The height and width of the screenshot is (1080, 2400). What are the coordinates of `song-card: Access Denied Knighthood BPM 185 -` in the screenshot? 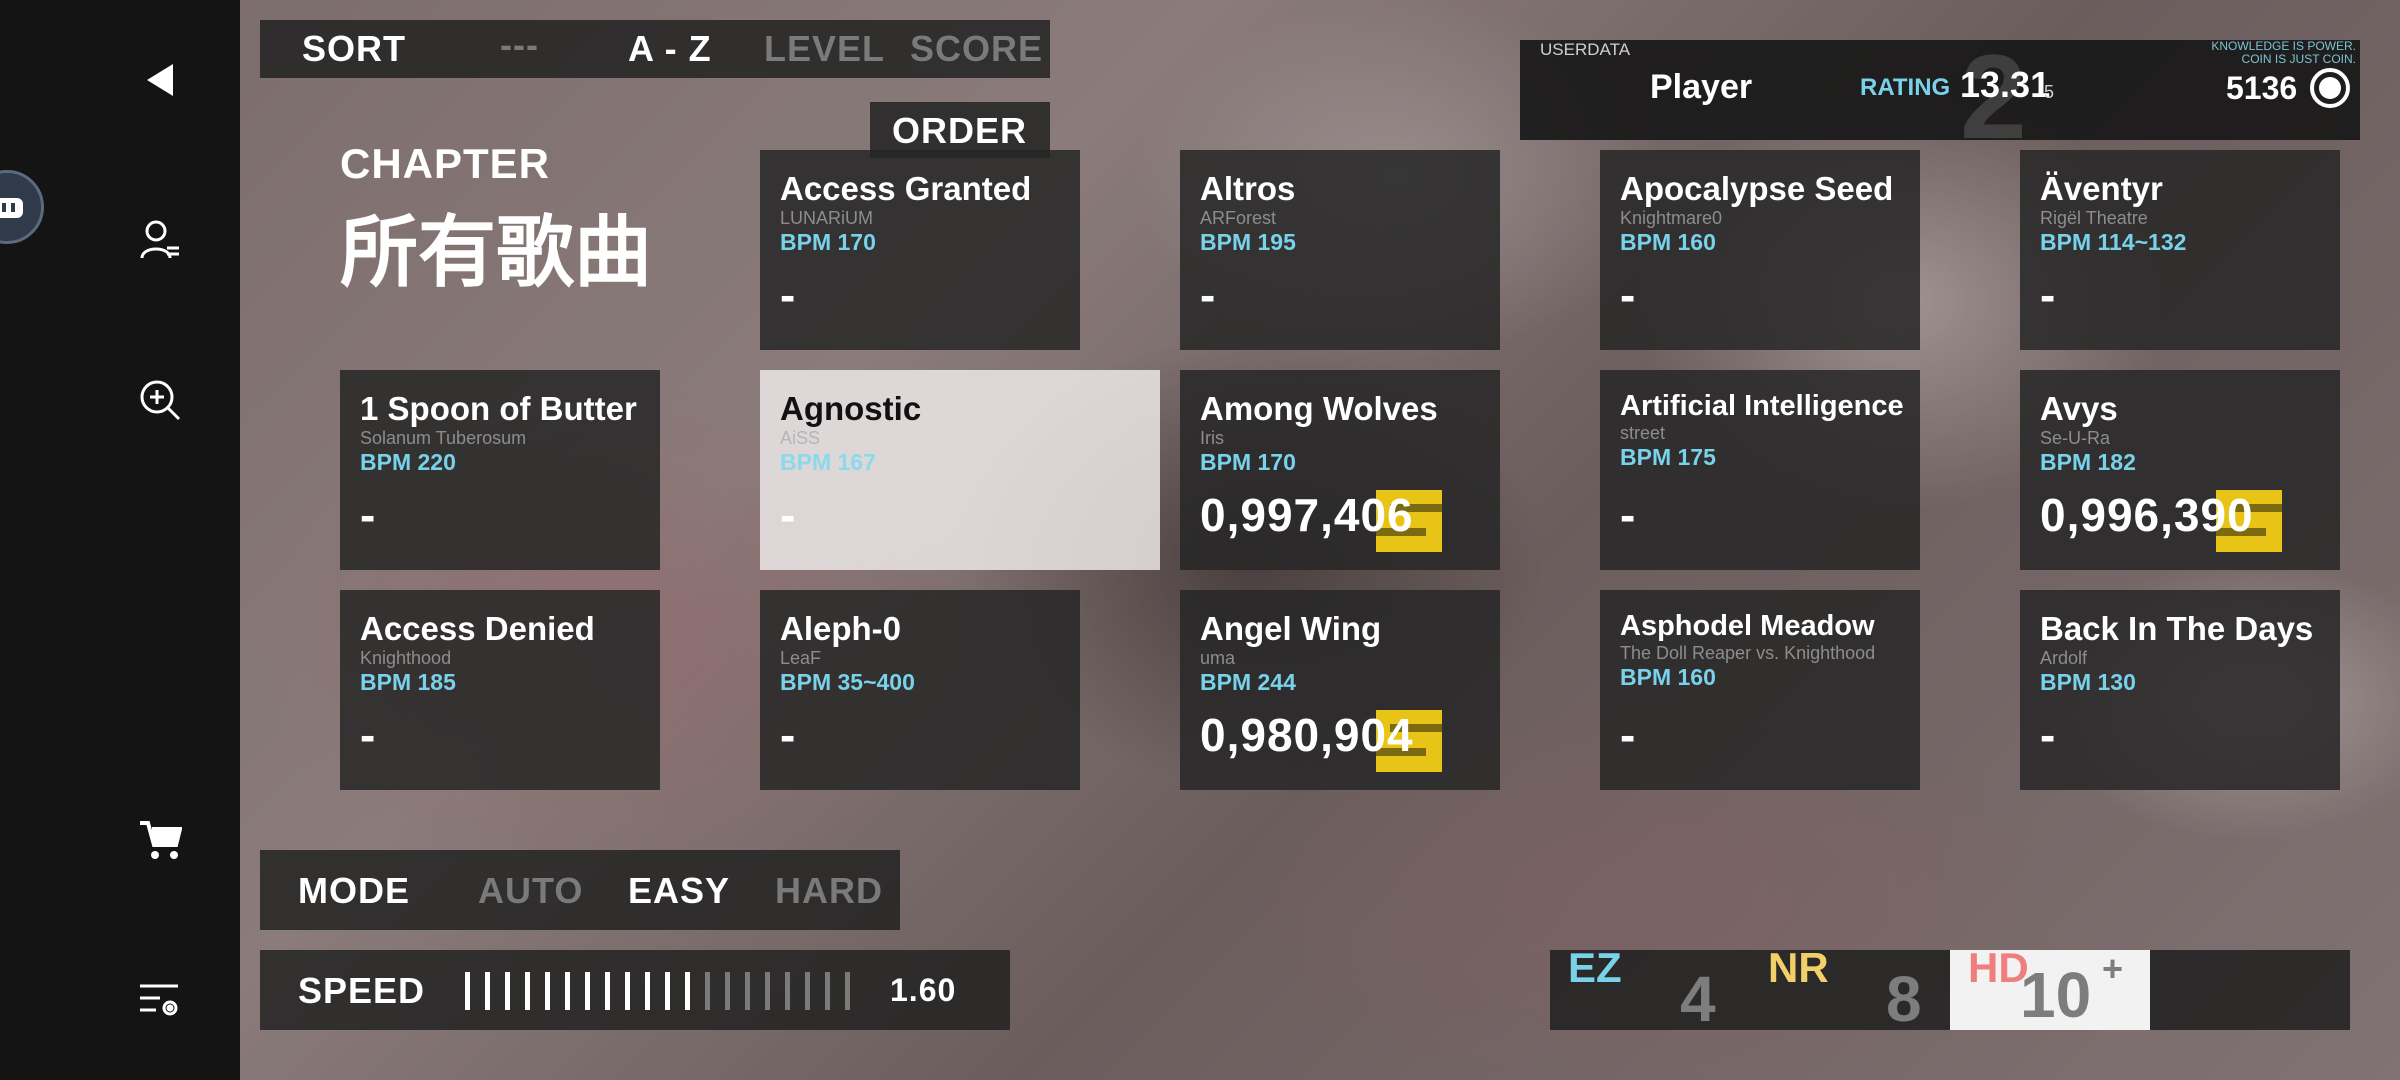 It's located at (500, 690).